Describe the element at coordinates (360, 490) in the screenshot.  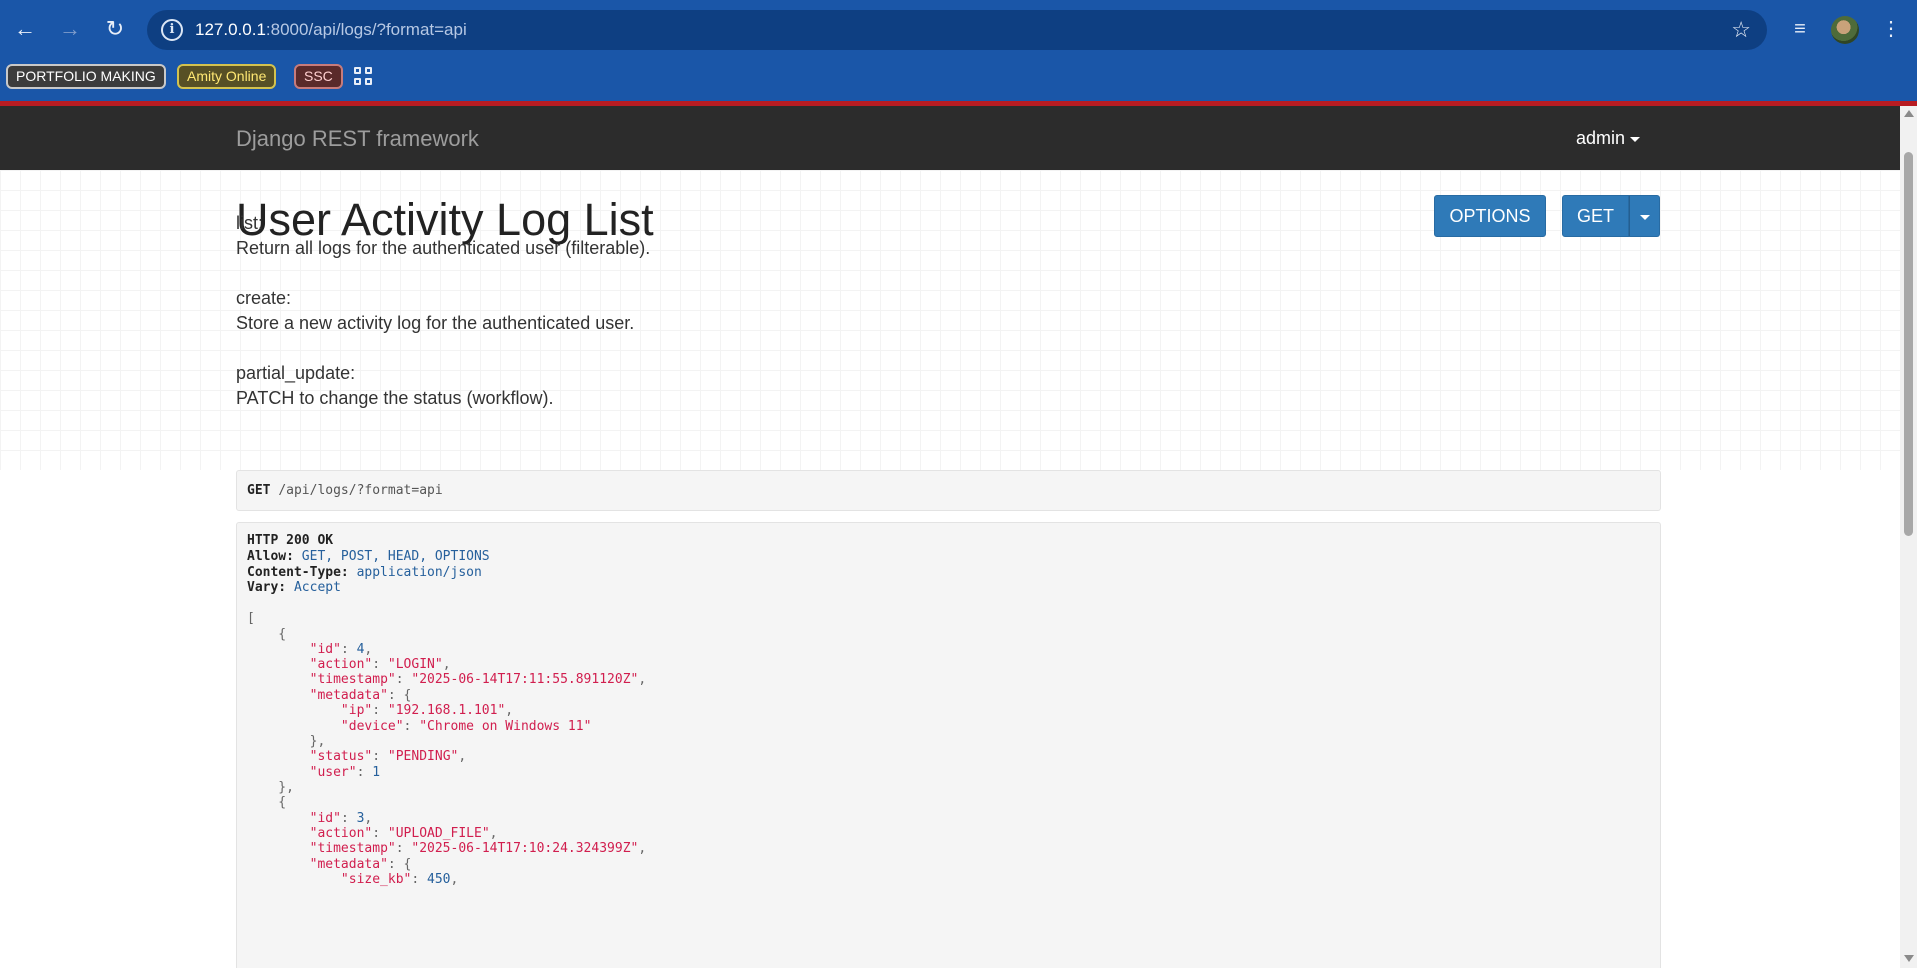
I see `request-path: /api/logs/?format=api` at that location.